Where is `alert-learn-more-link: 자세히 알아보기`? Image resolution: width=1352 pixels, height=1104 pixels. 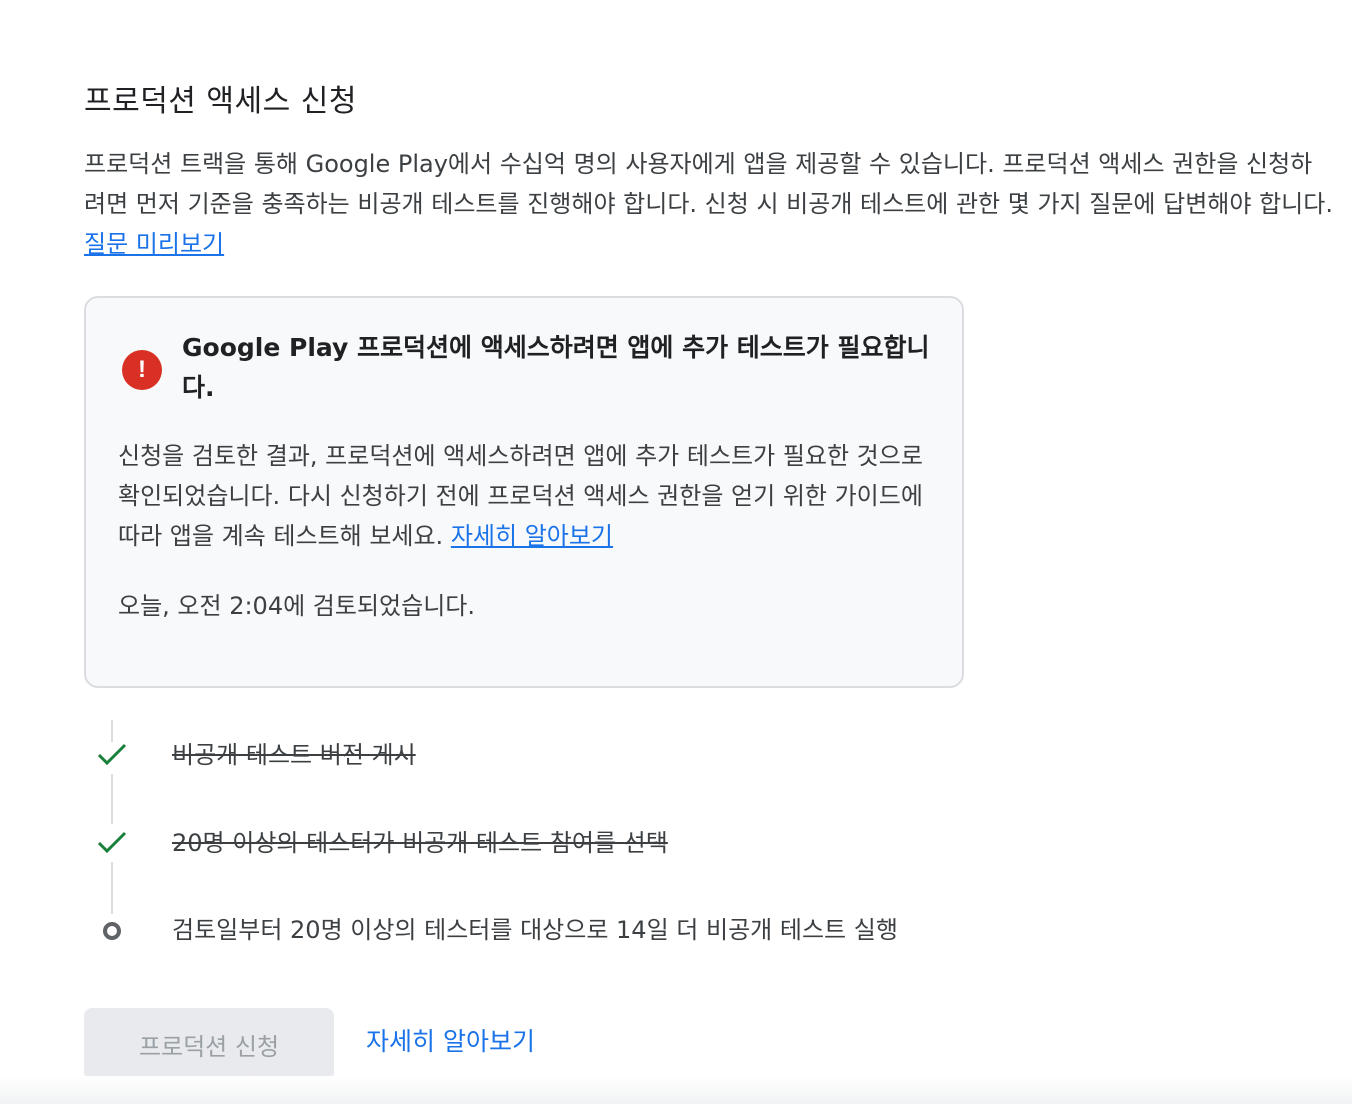
alert-learn-more-link: 자세히 알아보기 is located at coordinates (532, 536).